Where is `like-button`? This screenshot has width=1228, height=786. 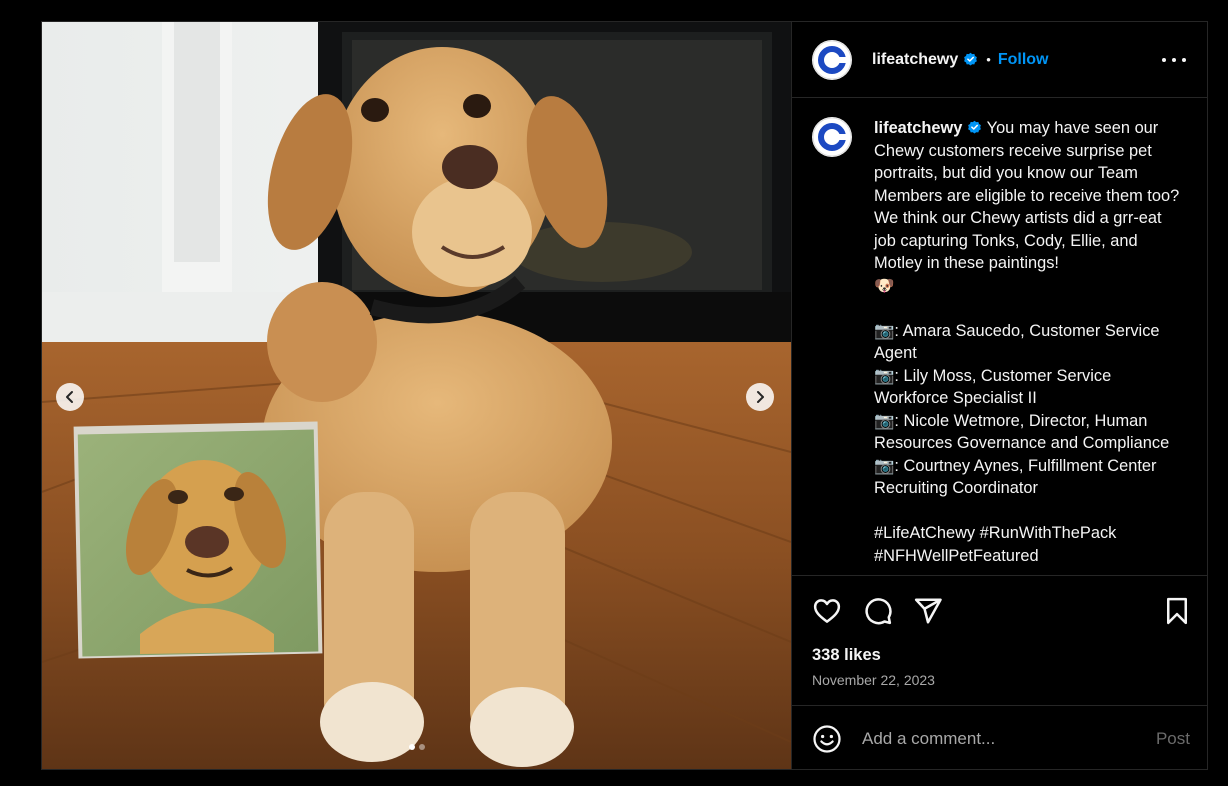 like-button is located at coordinates (827, 611).